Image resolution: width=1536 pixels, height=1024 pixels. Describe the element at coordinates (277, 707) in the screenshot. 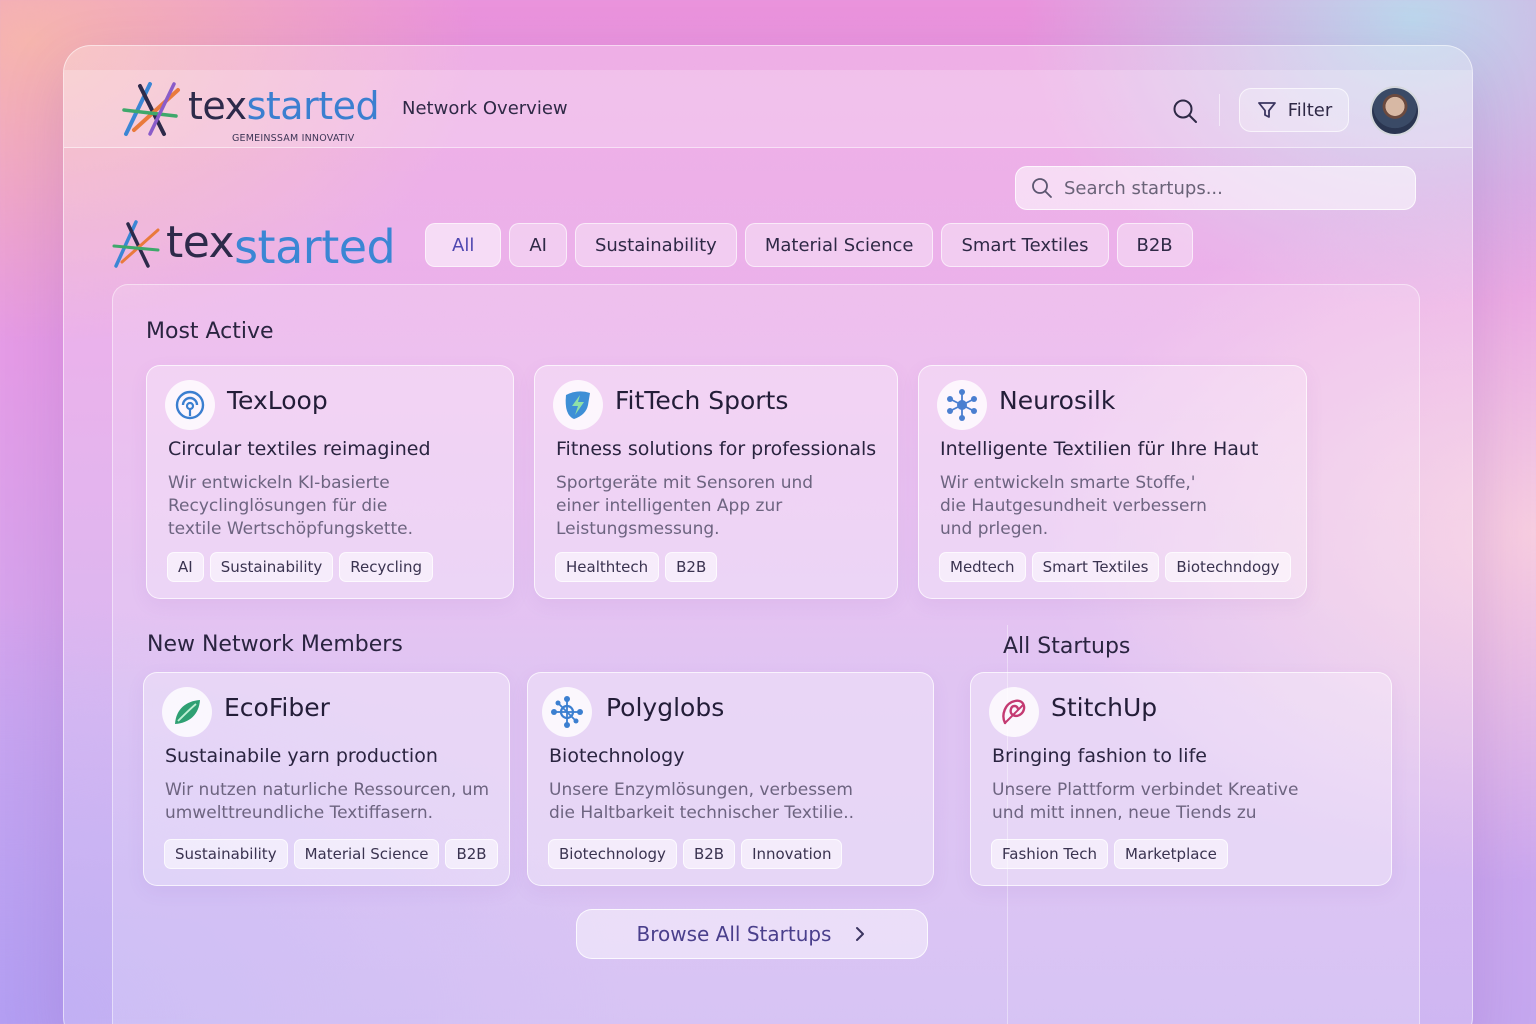

I see `startup-name: EcoFiber` at that location.